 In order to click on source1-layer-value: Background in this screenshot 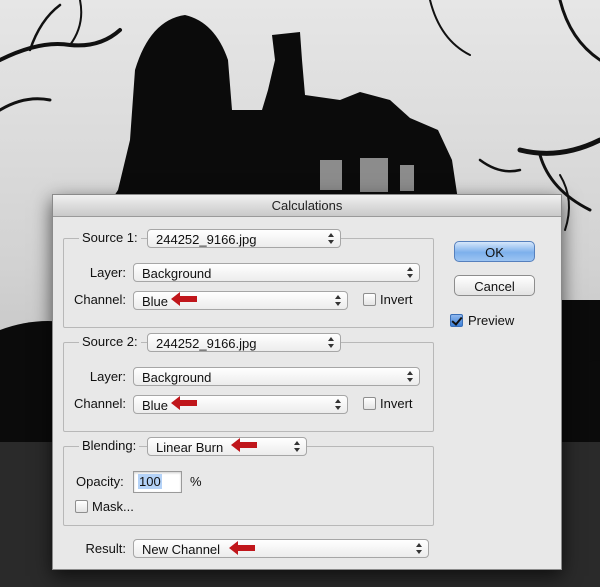, I will do `click(177, 273)`.